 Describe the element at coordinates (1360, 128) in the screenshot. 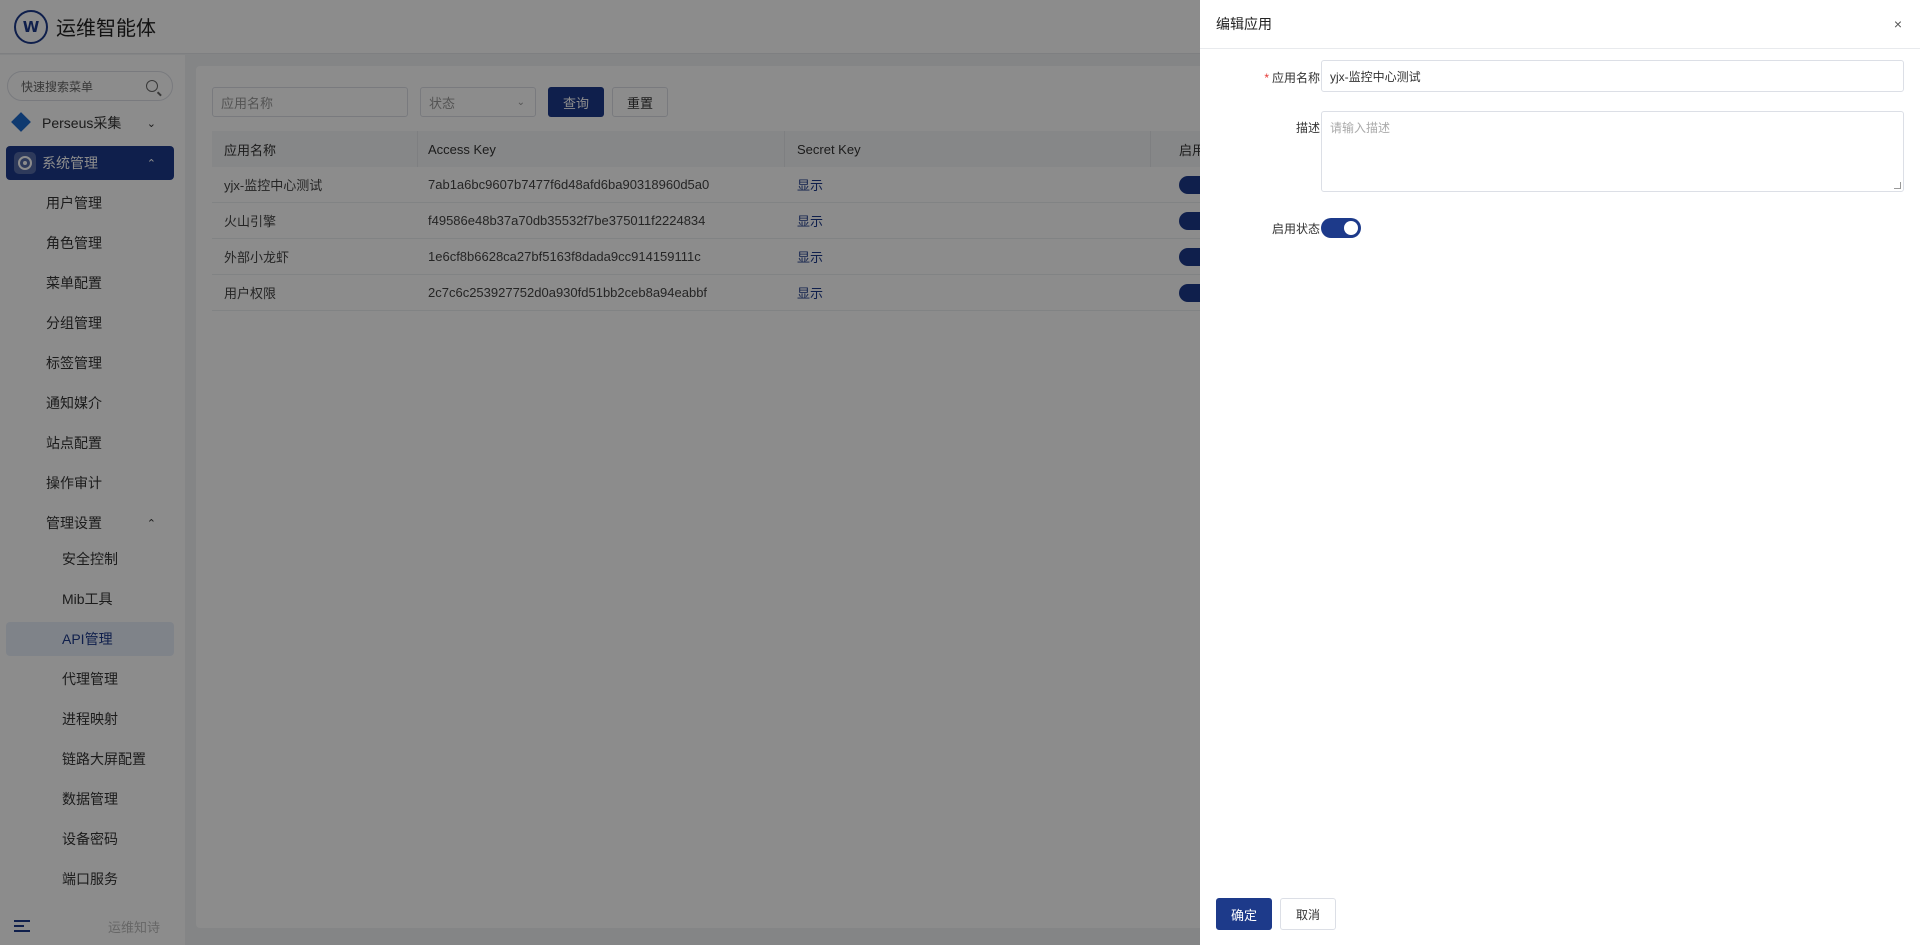

I see `description-placeholder: 请输入描述` at that location.